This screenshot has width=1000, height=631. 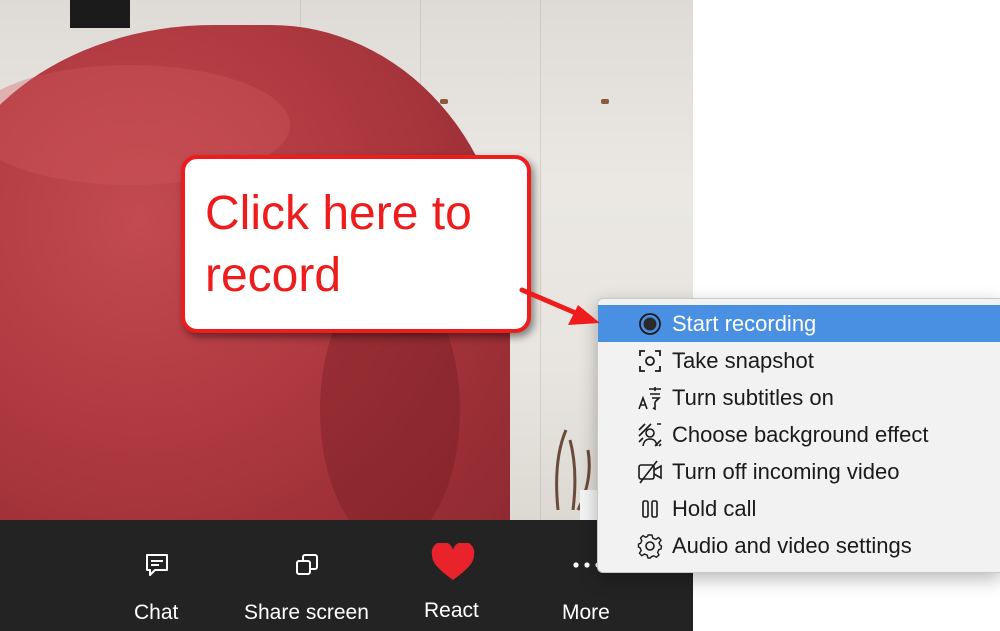 What do you see at coordinates (650, 546) in the screenshot?
I see `gear-icon` at bounding box center [650, 546].